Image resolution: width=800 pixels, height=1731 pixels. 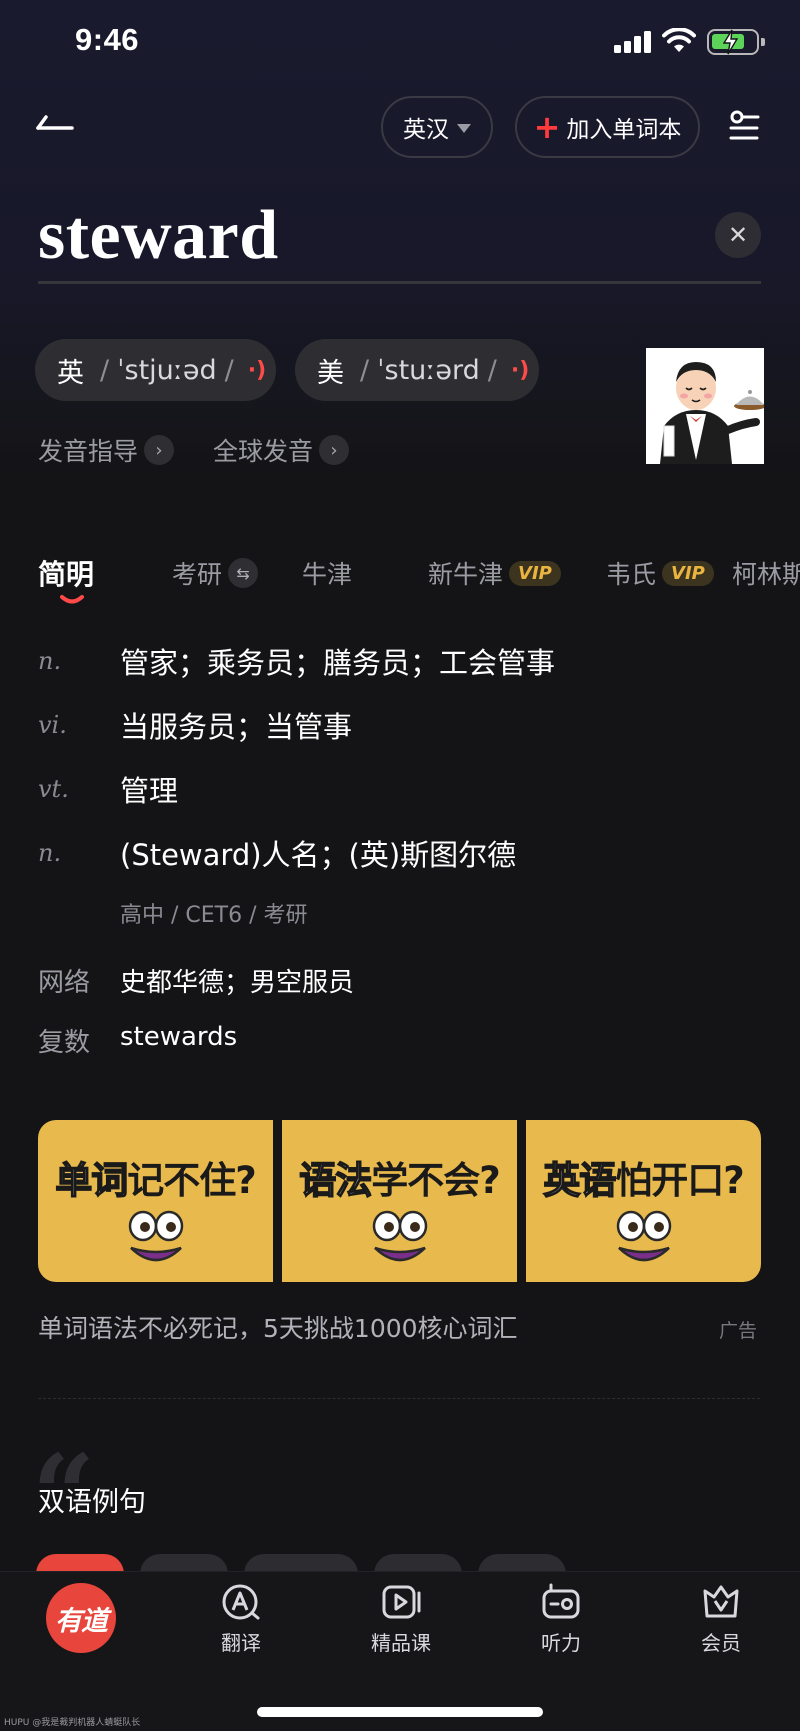 What do you see at coordinates (399, 1201) in the screenshot?
I see `ad-banner-card: 语法学不会?` at bounding box center [399, 1201].